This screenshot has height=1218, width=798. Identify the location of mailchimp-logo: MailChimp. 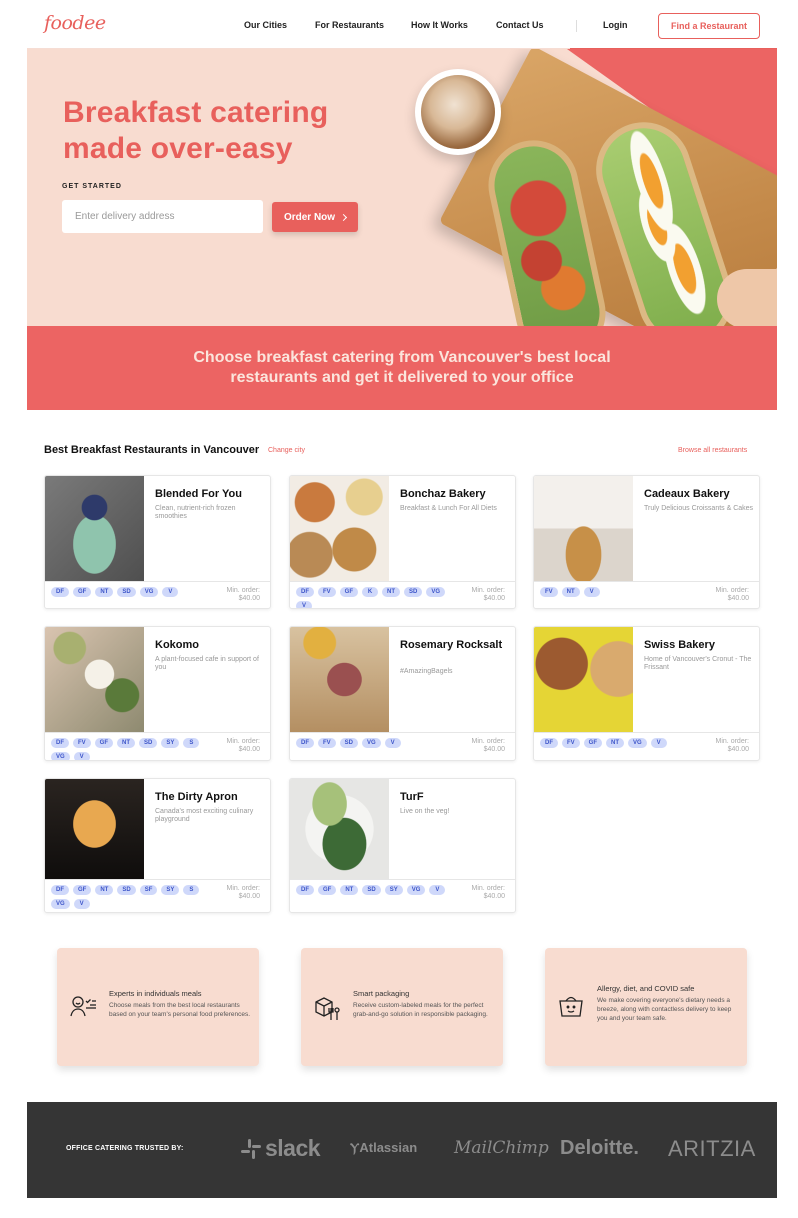
(501, 1148).